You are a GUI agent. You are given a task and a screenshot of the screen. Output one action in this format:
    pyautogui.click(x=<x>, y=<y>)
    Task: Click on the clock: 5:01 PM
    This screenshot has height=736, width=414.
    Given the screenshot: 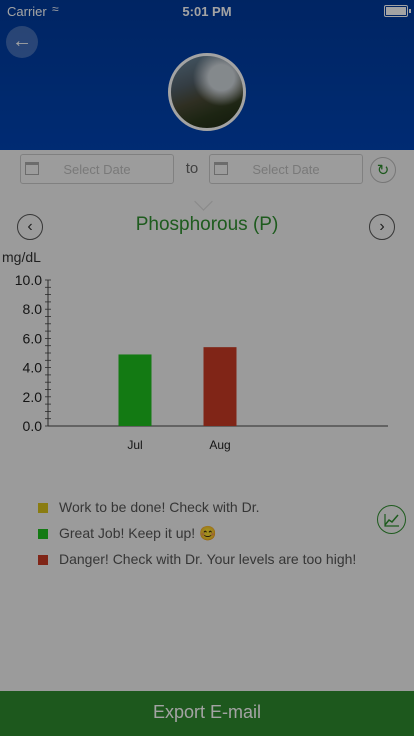 What is the action you would take?
    pyautogui.click(x=207, y=11)
    